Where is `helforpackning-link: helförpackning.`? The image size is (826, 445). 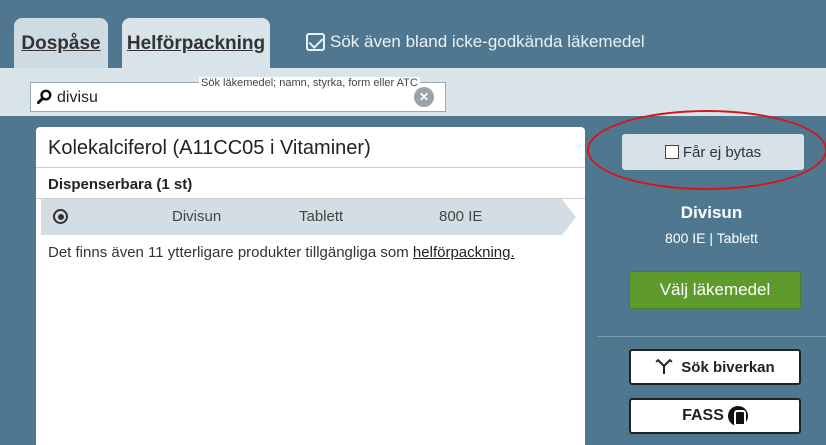 helforpackning-link: helförpackning. is located at coordinates (464, 252).